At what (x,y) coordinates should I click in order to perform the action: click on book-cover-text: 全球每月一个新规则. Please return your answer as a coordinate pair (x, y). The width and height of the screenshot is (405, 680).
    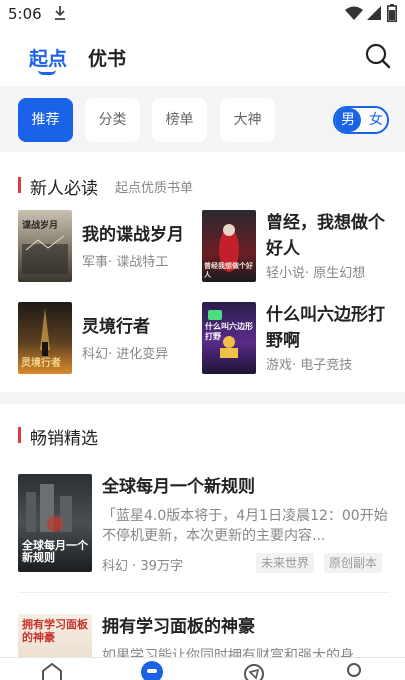
    Looking at the image, I should click on (55, 551).